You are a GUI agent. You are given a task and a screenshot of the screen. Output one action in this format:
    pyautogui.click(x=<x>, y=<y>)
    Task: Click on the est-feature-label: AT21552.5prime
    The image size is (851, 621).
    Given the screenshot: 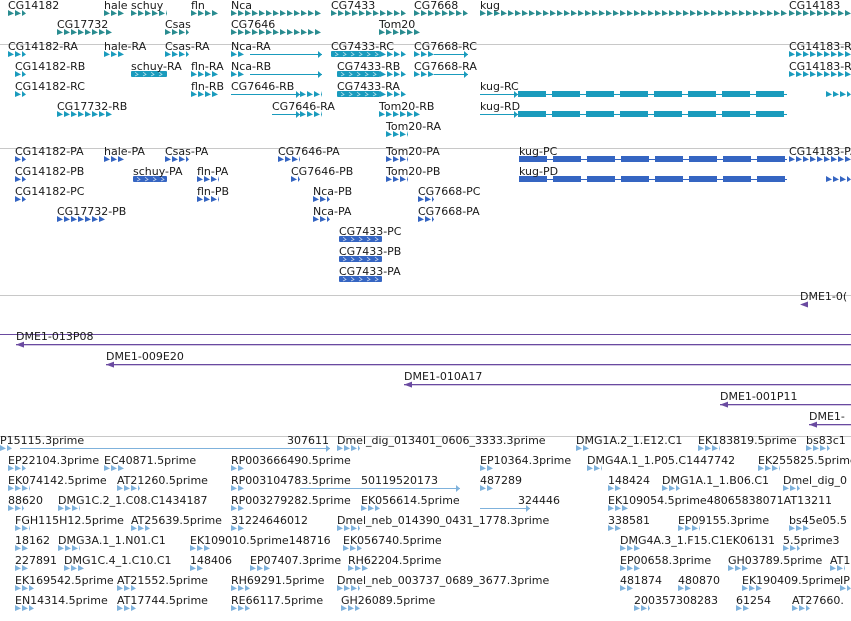 What is the action you would take?
    pyautogui.click(x=162, y=580)
    